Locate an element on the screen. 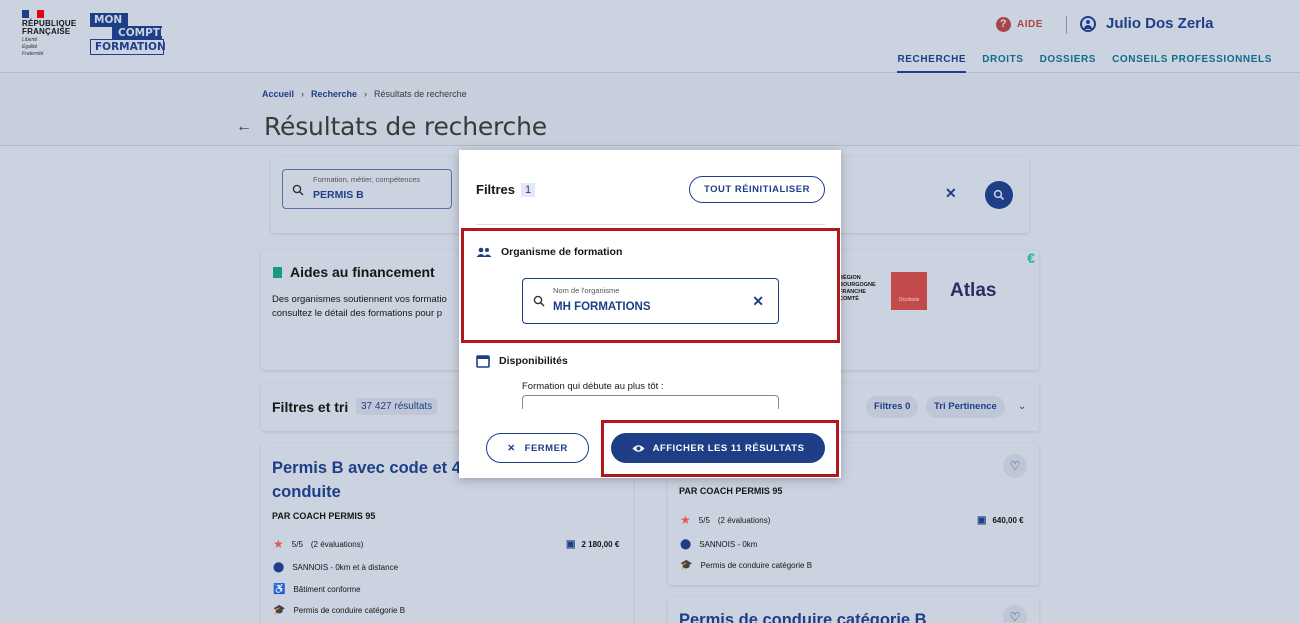 The width and height of the screenshot is (1300, 623). accessibility-icon: ♿ is located at coordinates (279, 589).